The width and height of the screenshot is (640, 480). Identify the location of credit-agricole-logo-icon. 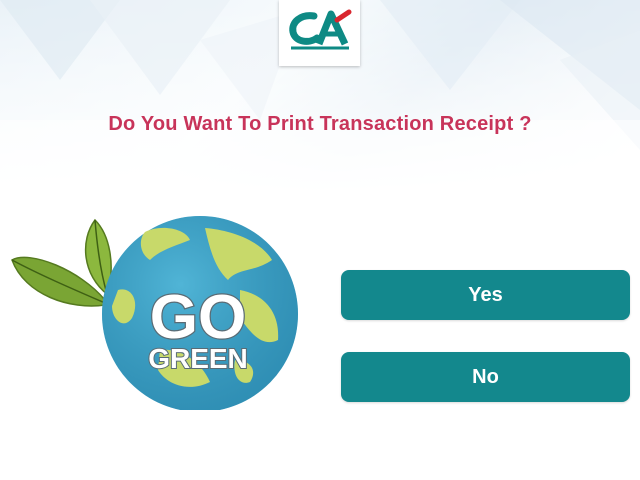
(320, 29).